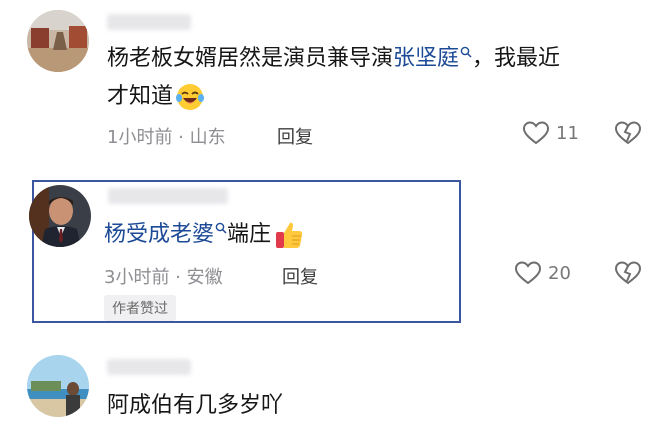 This screenshot has width=672, height=429. I want to click on laughing-tears-emoji-icon, so click(190, 97).